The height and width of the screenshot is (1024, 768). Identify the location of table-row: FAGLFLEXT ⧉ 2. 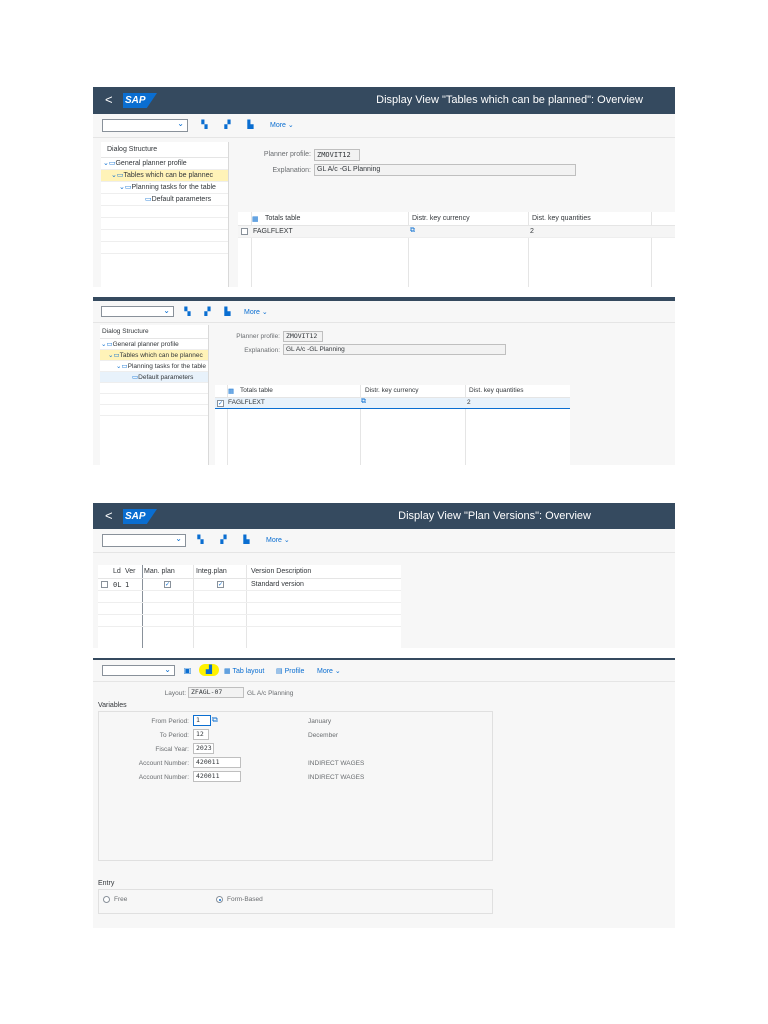
(456, 232).